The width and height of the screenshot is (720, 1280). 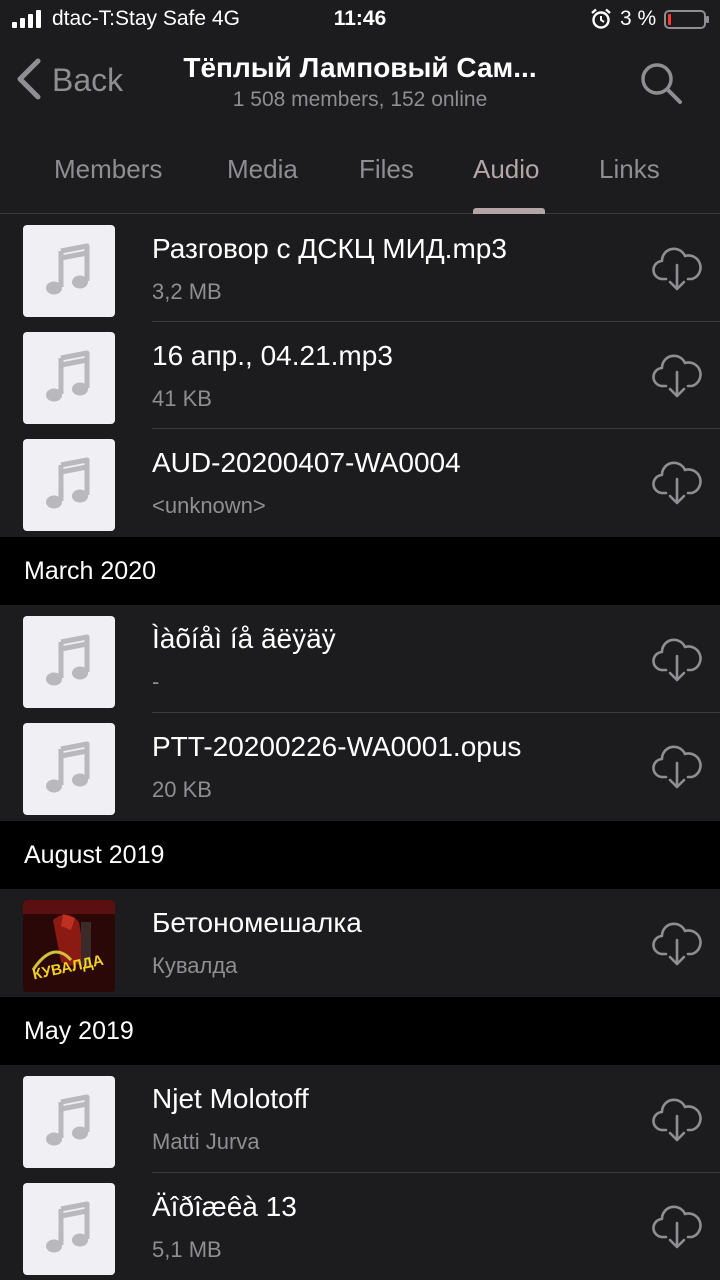 What do you see at coordinates (629, 169) in the screenshot?
I see `tab-links: Links` at bounding box center [629, 169].